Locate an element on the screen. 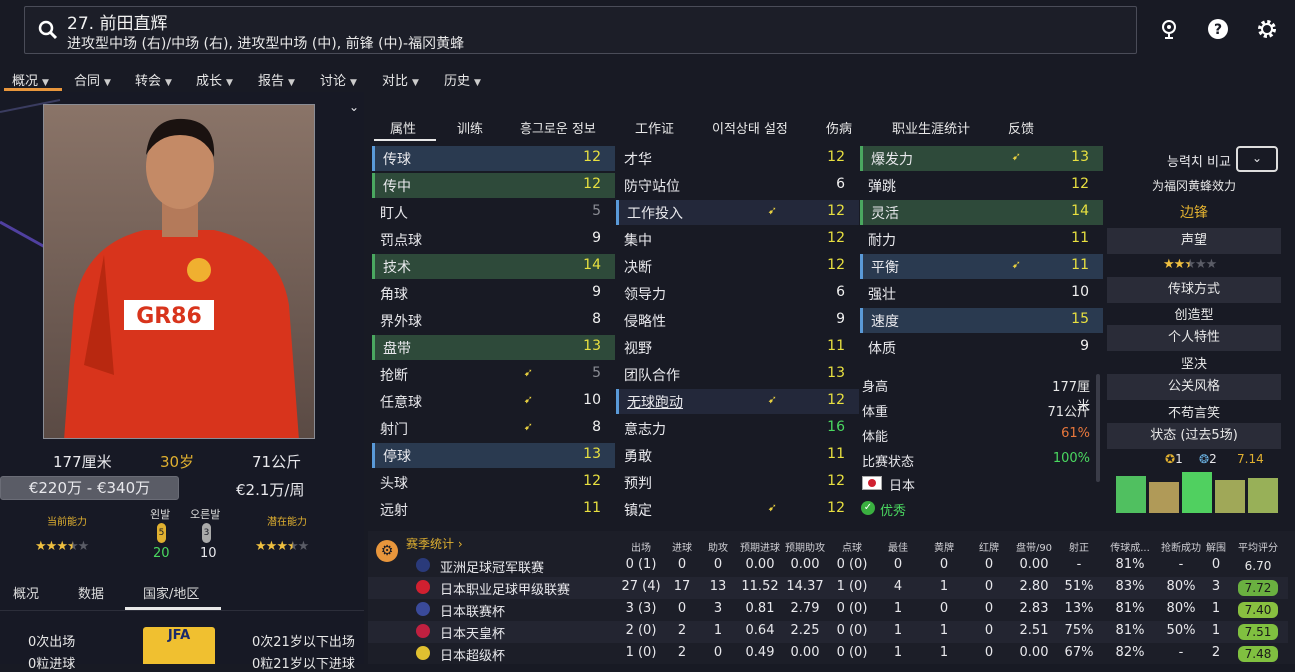 The height and width of the screenshot is (672, 1295). attribute-row: 镇定 12 ➹ is located at coordinates (737, 509).